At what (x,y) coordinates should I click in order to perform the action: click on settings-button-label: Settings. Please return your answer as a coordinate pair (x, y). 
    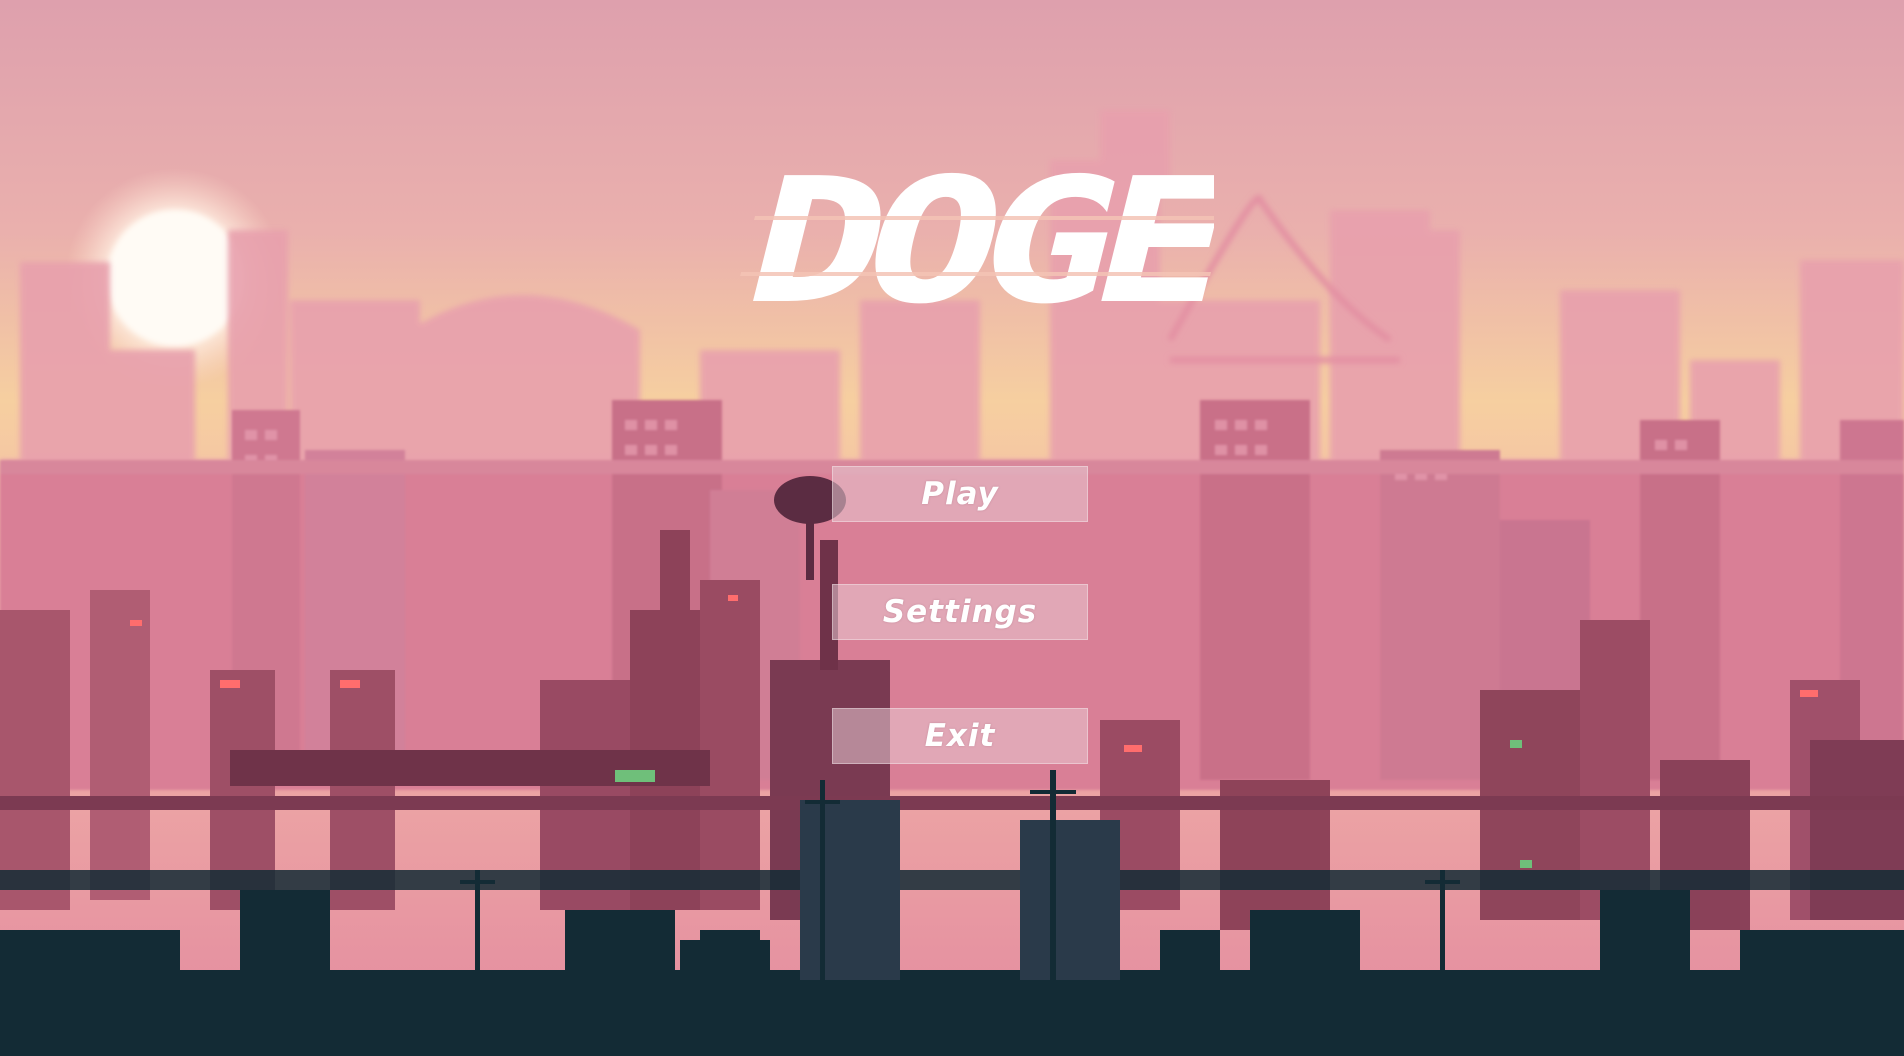
    Looking at the image, I should click on (960, 612).